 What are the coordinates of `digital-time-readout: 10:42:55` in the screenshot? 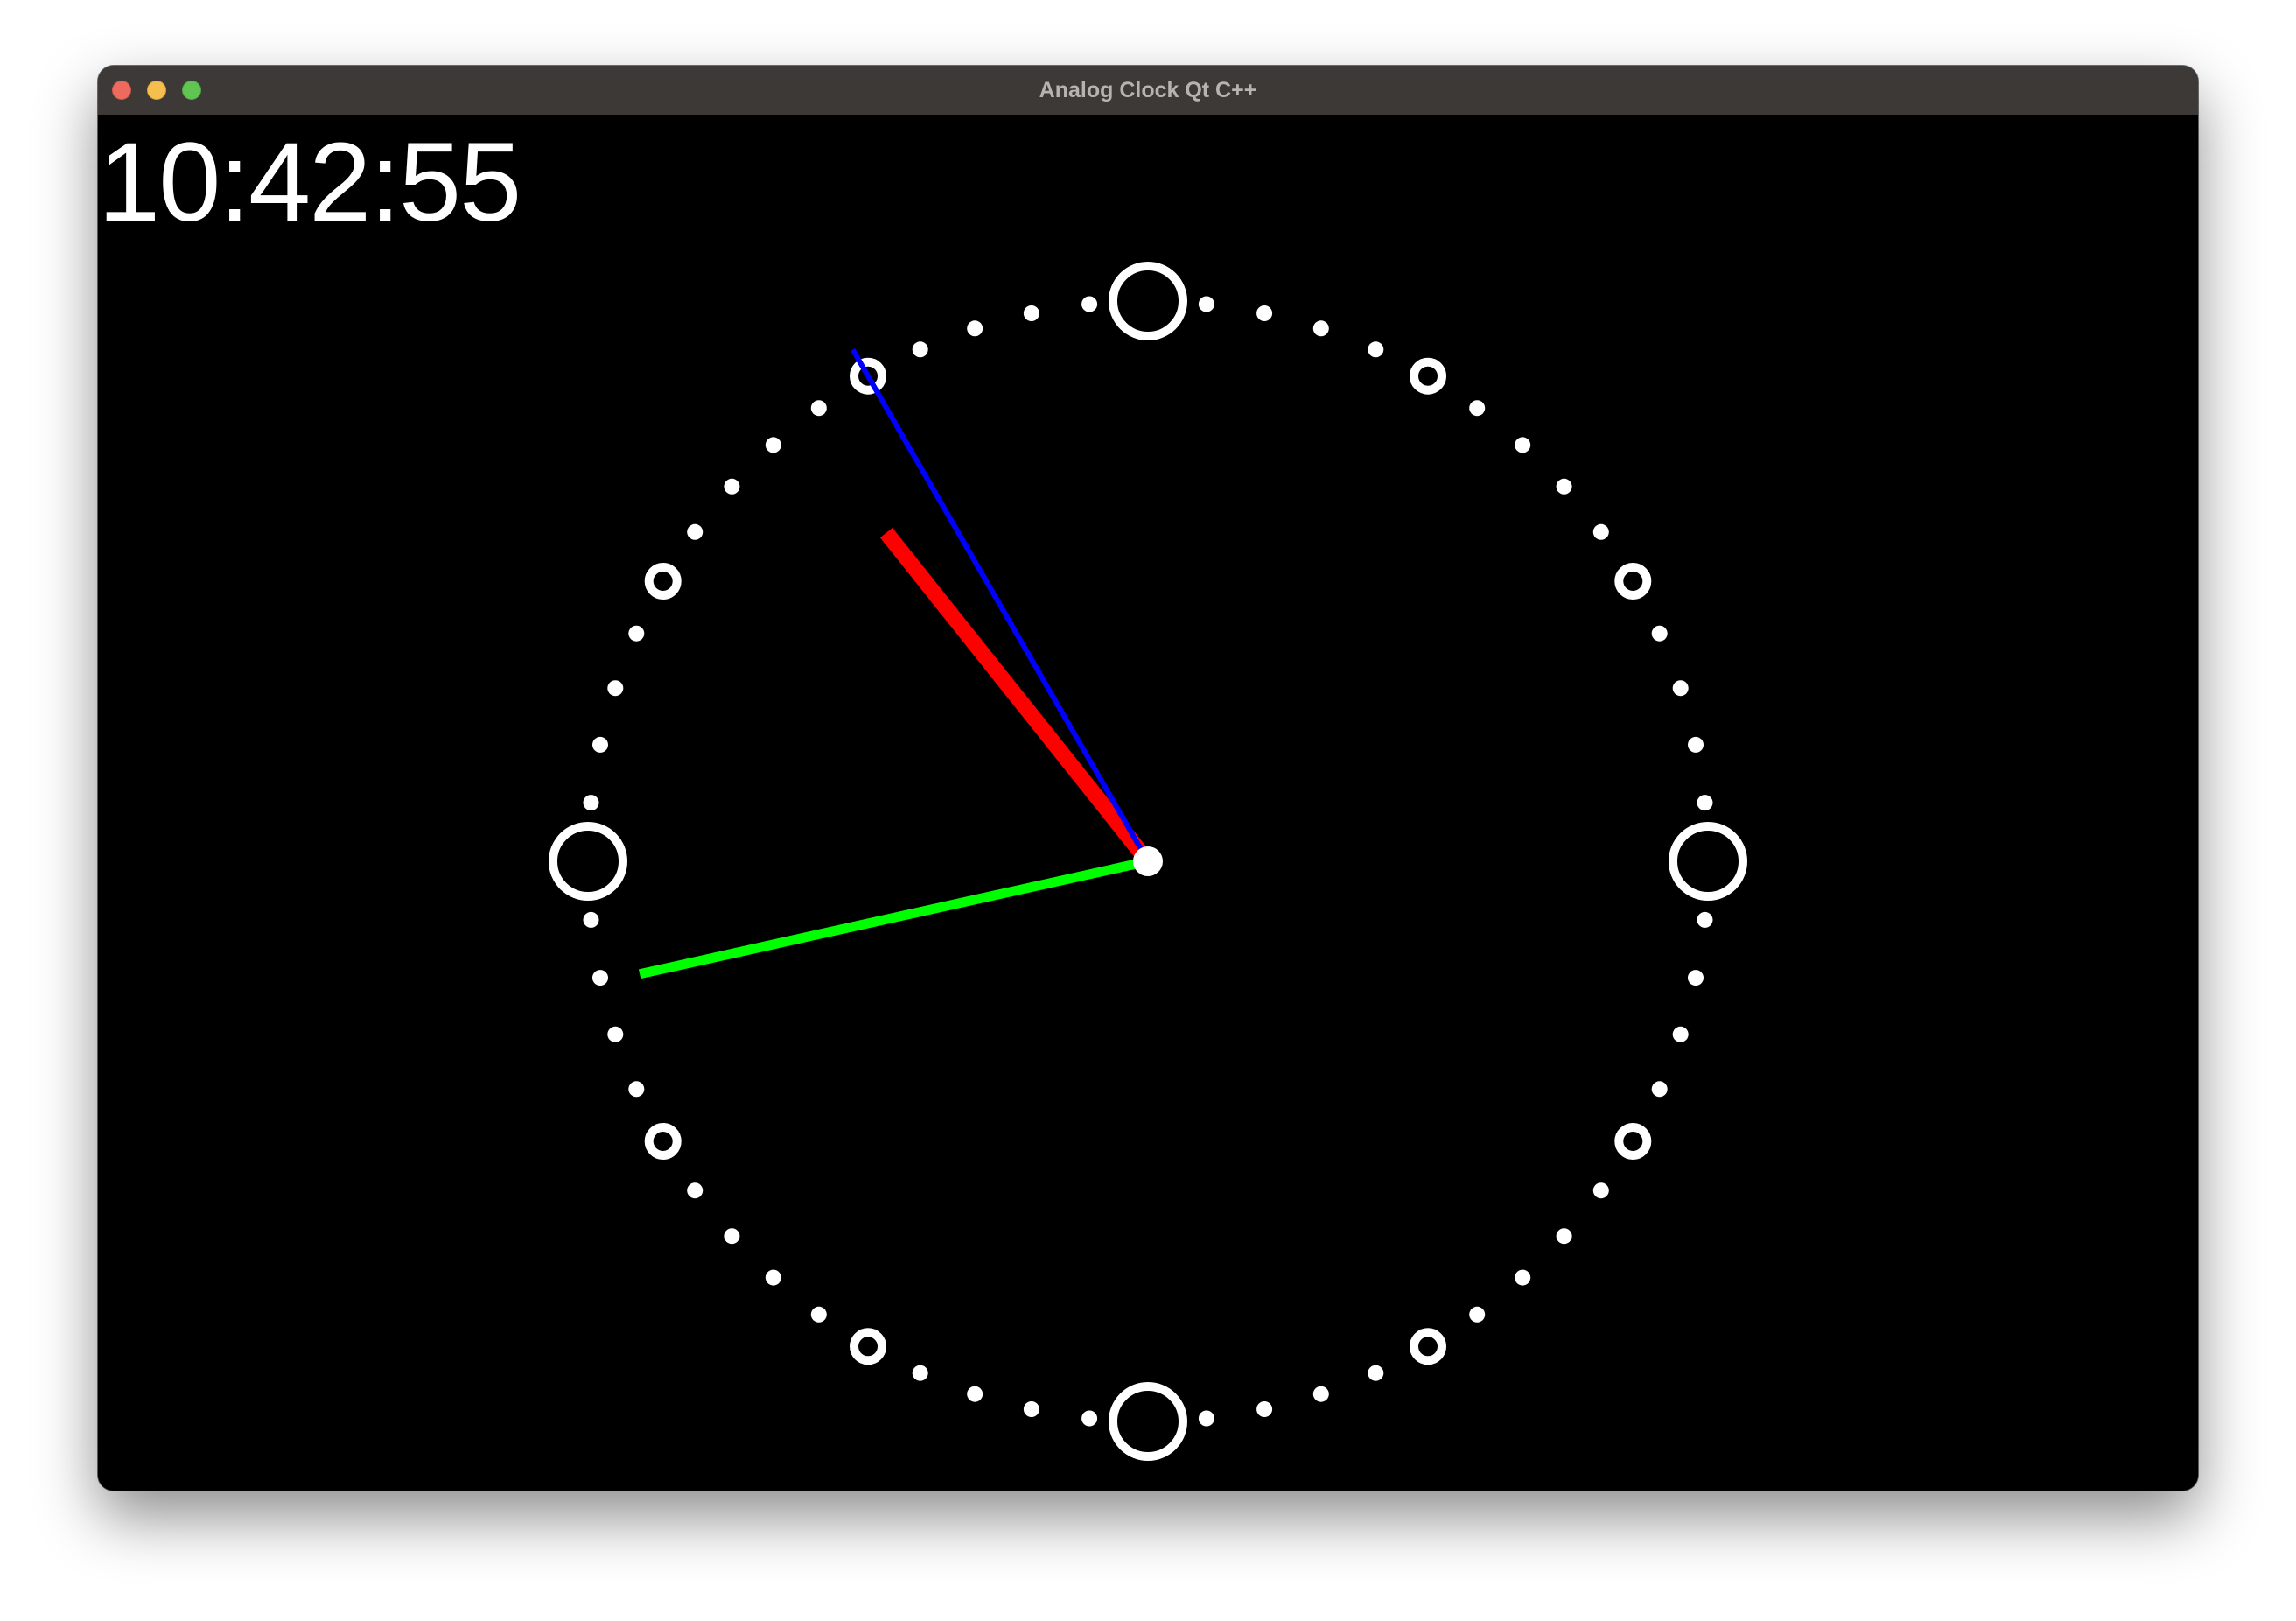 It's located at (310, 182).